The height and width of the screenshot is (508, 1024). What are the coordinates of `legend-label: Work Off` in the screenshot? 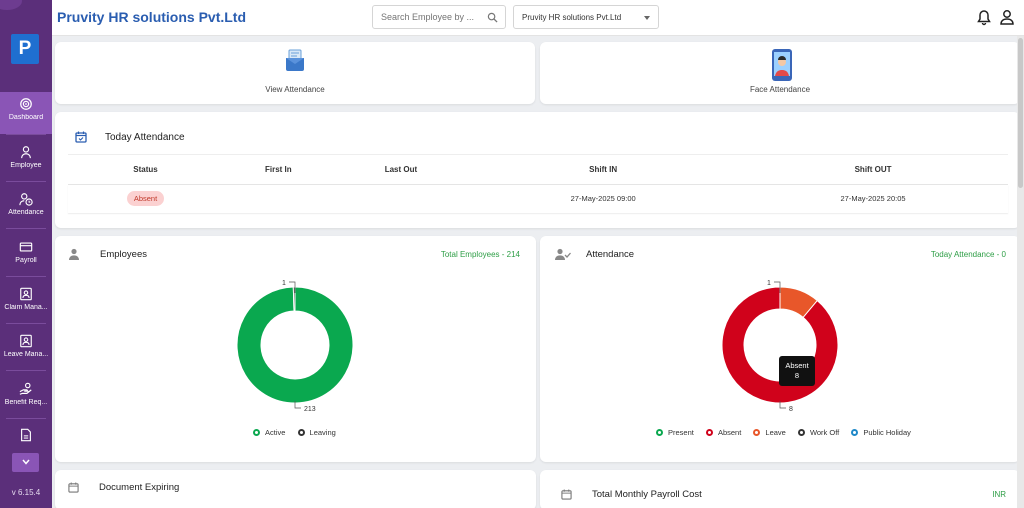 It's located at (824, 432).